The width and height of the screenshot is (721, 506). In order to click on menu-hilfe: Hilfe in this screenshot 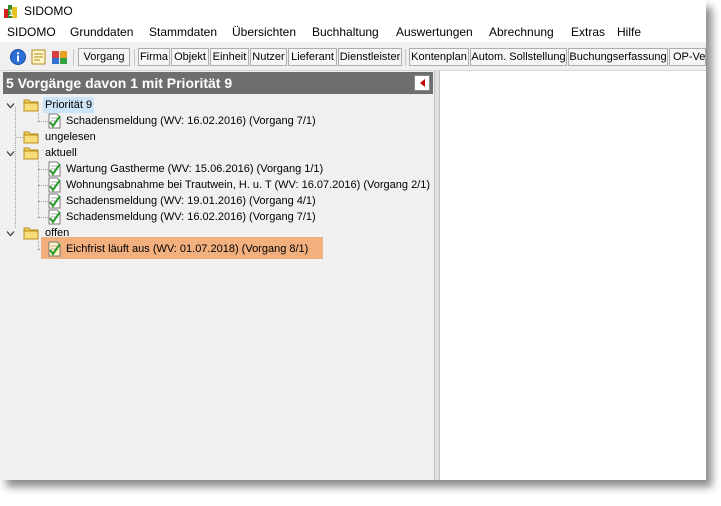, I will do `click(629, 32)`.